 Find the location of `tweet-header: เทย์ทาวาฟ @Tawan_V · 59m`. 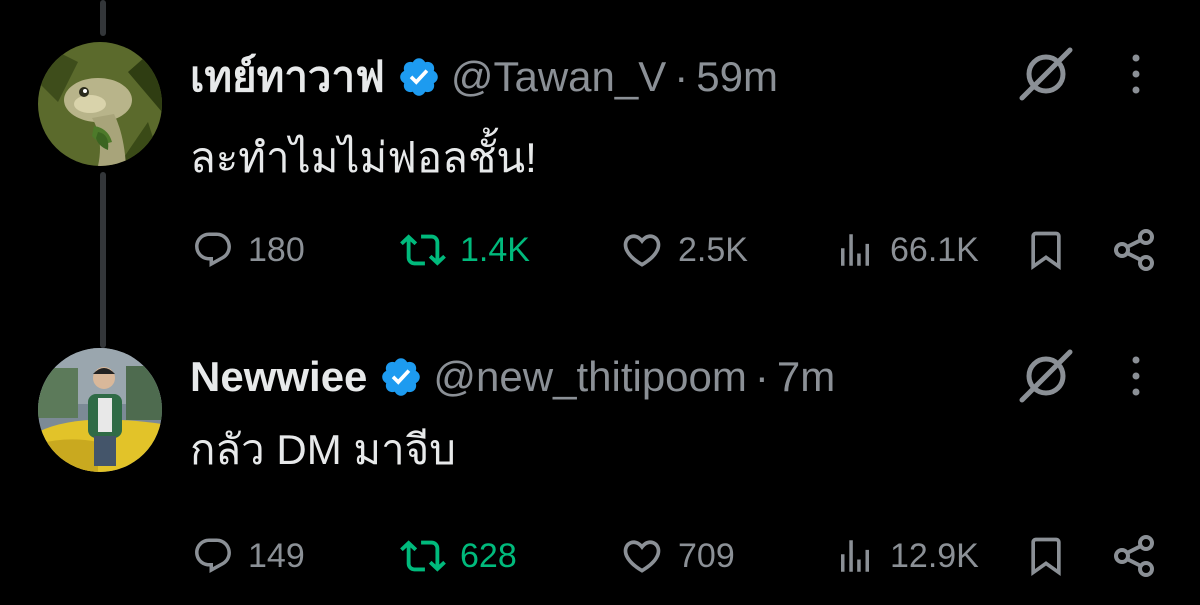

tweet-header: เทย์ทาวาฟ @Tawan_V · 59m is located at coordinates (484, 77).